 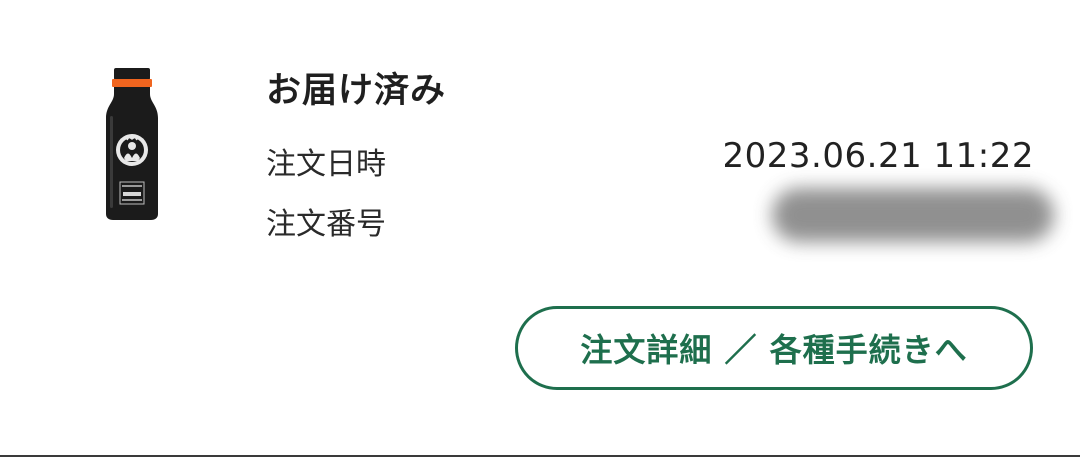 I want to click on order-detail-button: 注文詳細 ／ 各種手続きへ, so click(x=774, y=348).